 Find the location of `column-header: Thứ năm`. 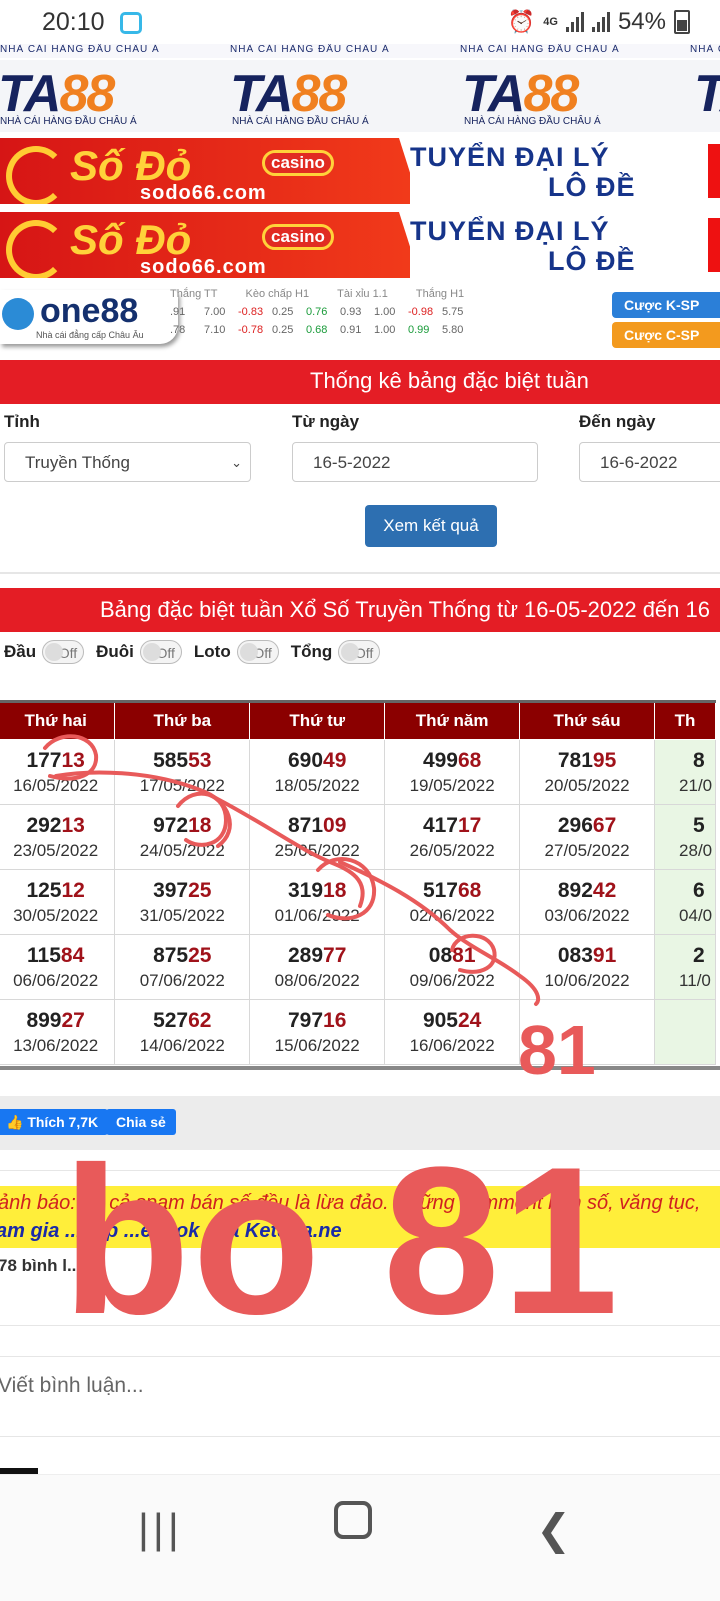

column-header: Thứ năm is located at coordinates (452, 720).